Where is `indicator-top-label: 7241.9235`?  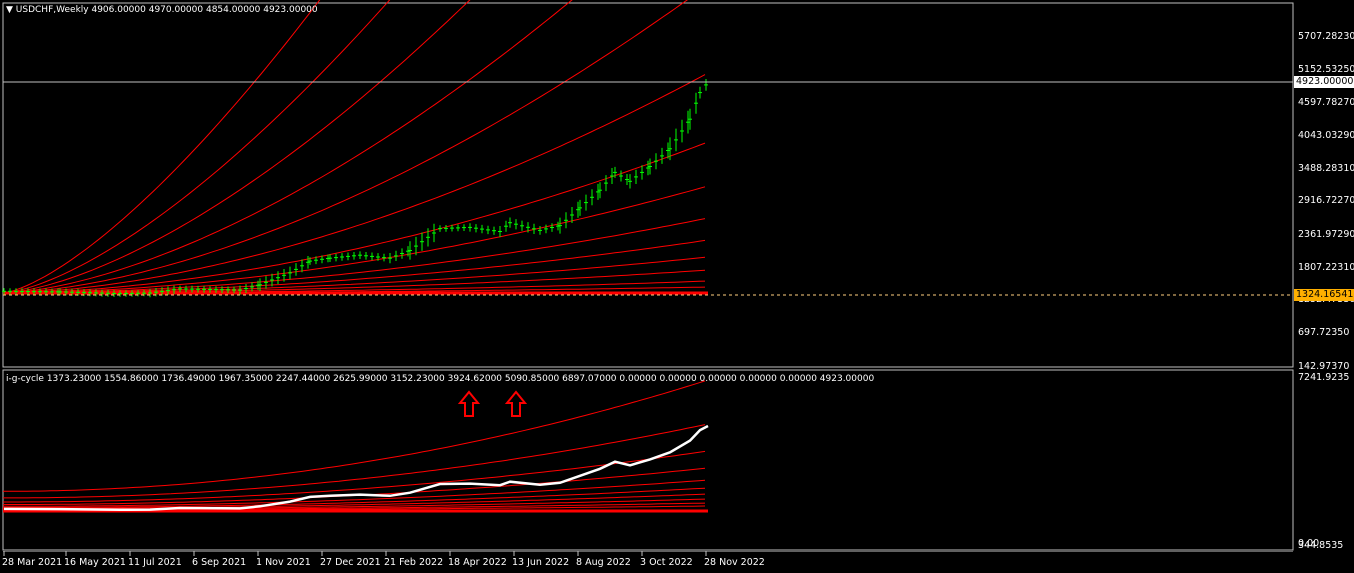
indicator-top-label: 7241.9235 is located at coordinates (1324, 377).